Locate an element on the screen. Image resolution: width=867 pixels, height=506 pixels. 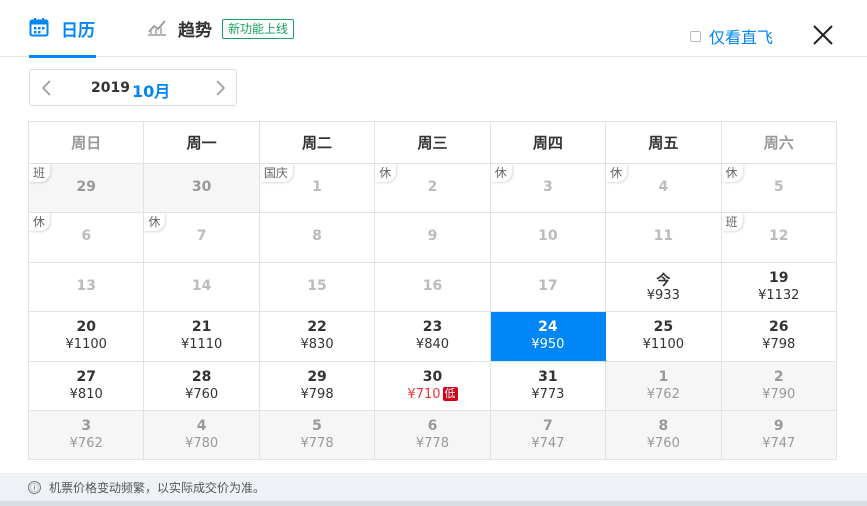
day-number: 7 is located at coordinates (201, 236).